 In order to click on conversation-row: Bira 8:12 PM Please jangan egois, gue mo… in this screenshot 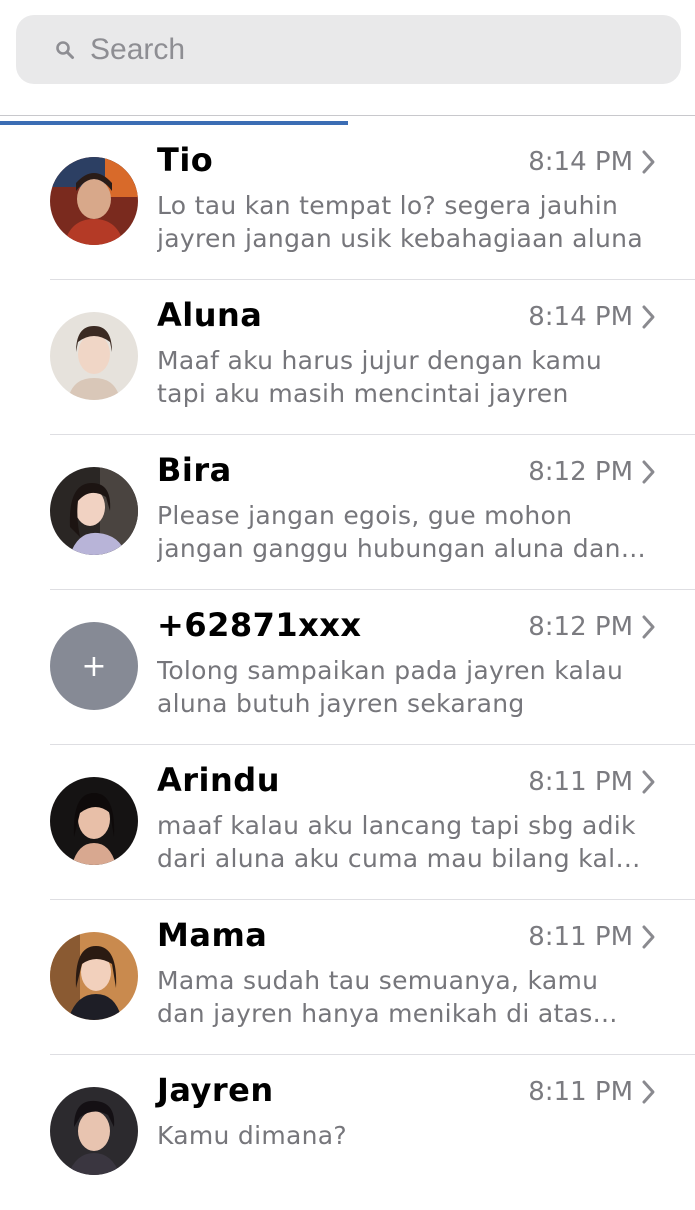, I will do `click(347, 512)`.